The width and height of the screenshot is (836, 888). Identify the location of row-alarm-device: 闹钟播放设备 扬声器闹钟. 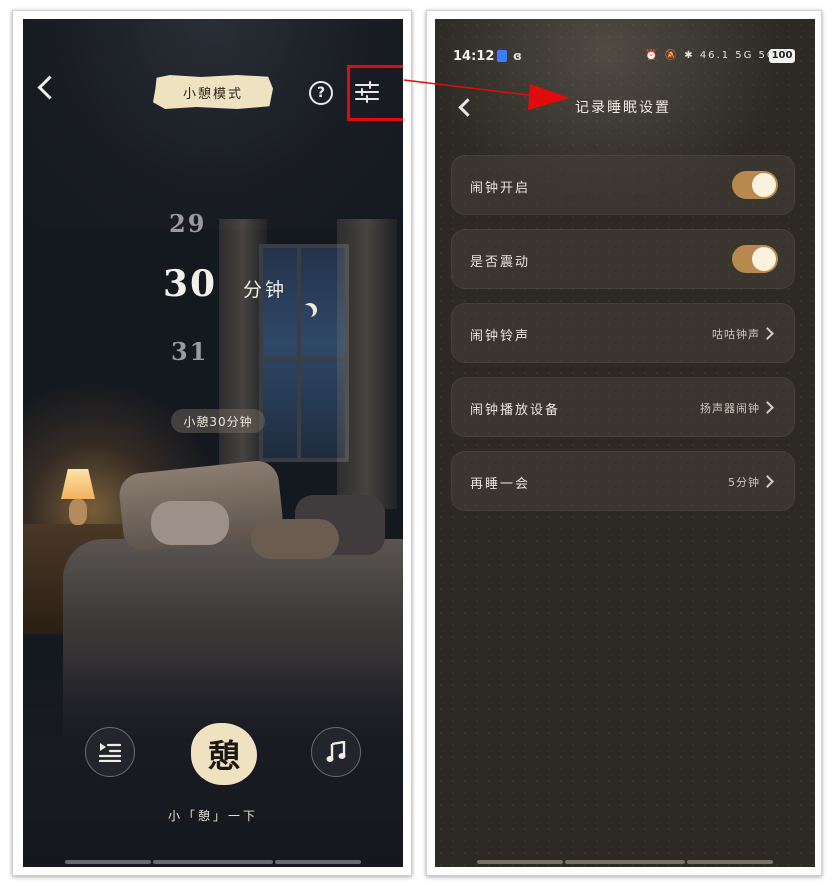
(623, 407).